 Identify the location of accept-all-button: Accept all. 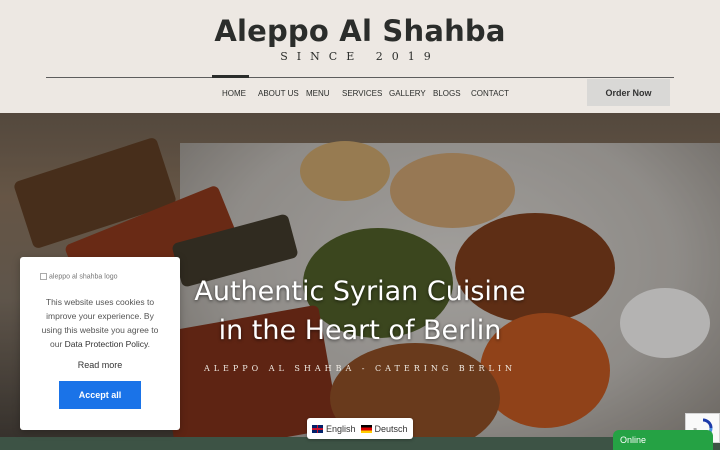
(100, 395).